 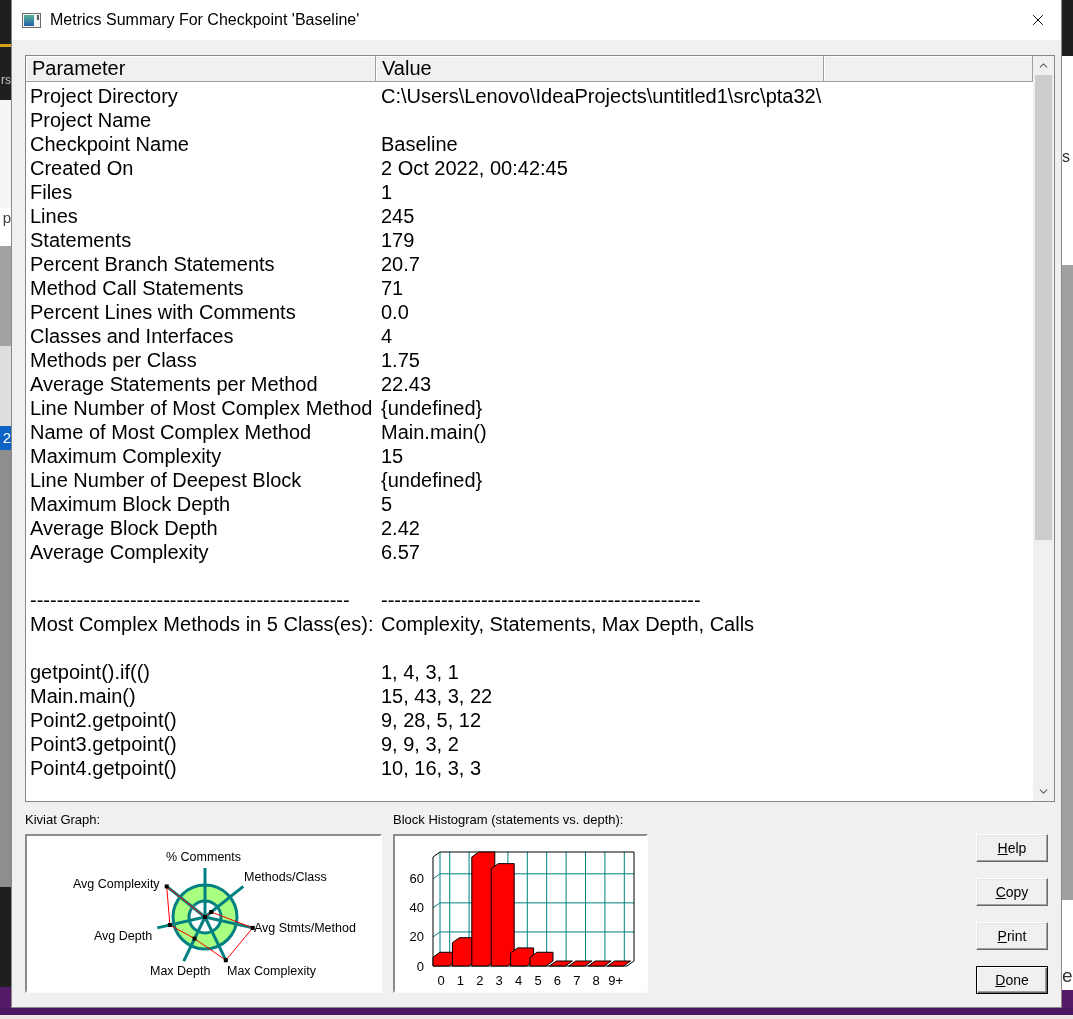 I want to click on scrollbar-thumb, so click(x=1043, y=307).